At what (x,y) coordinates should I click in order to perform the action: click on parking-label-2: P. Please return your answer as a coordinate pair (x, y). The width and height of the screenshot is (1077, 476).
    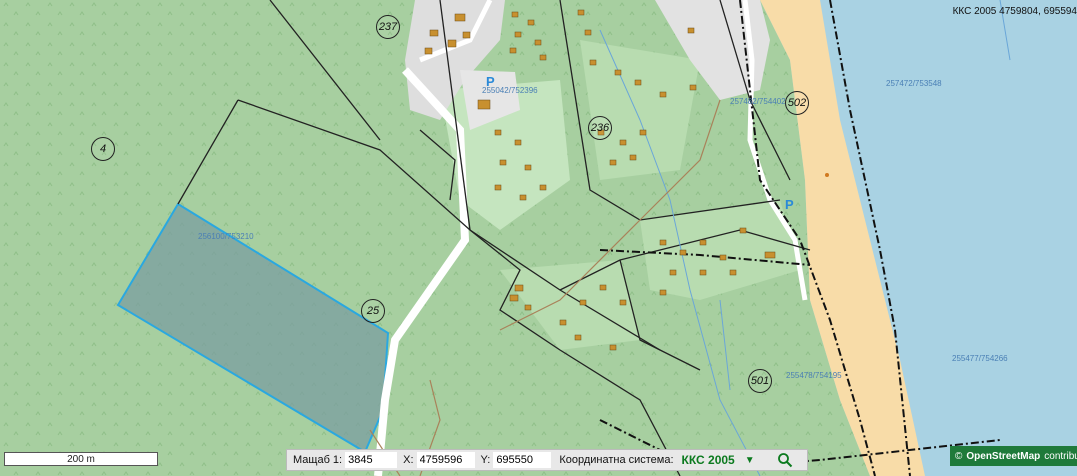
    Looking at the image, I should click on (789, 204).